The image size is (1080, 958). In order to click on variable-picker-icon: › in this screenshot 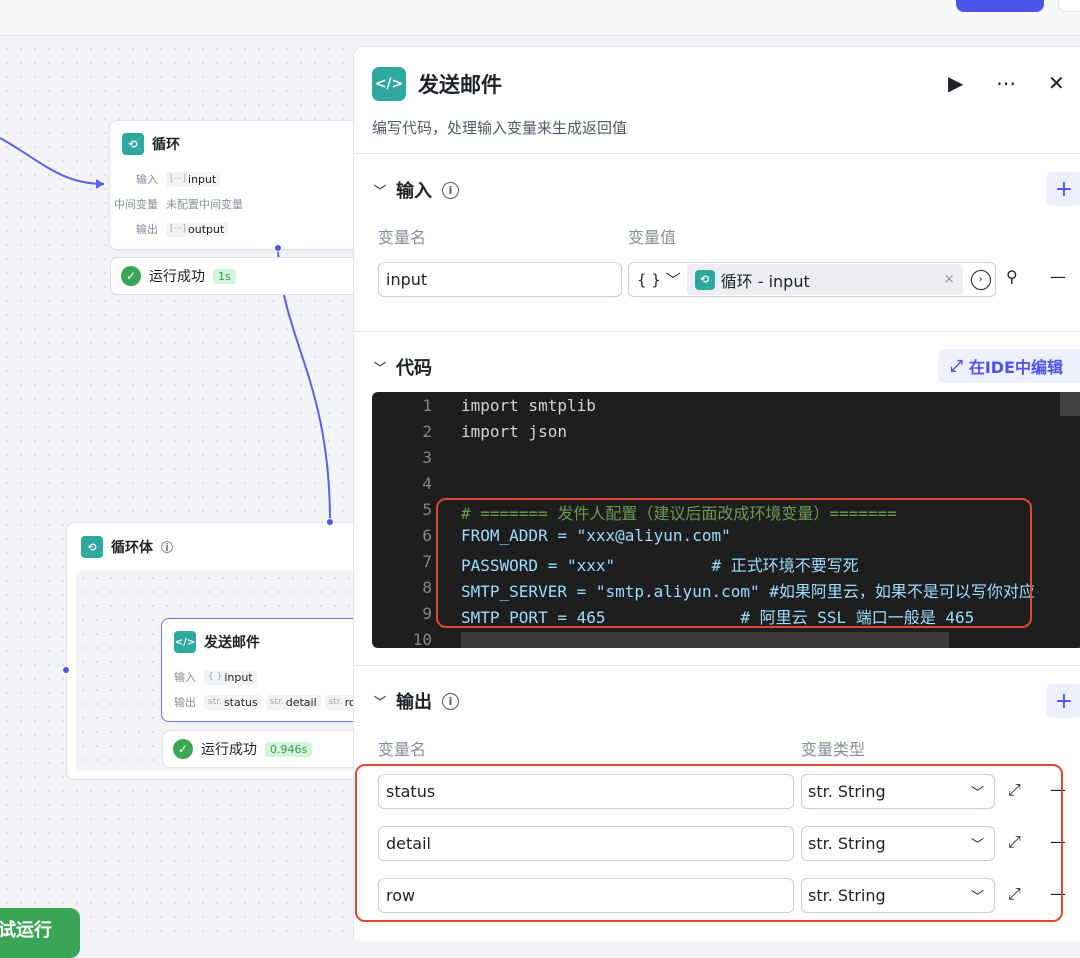, I will do `click(980, 279)`.